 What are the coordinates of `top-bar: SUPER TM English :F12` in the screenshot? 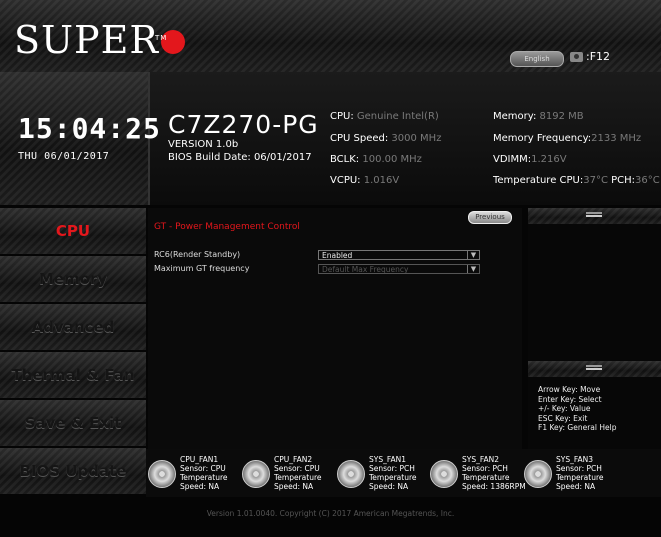 It's located at (330, 36).